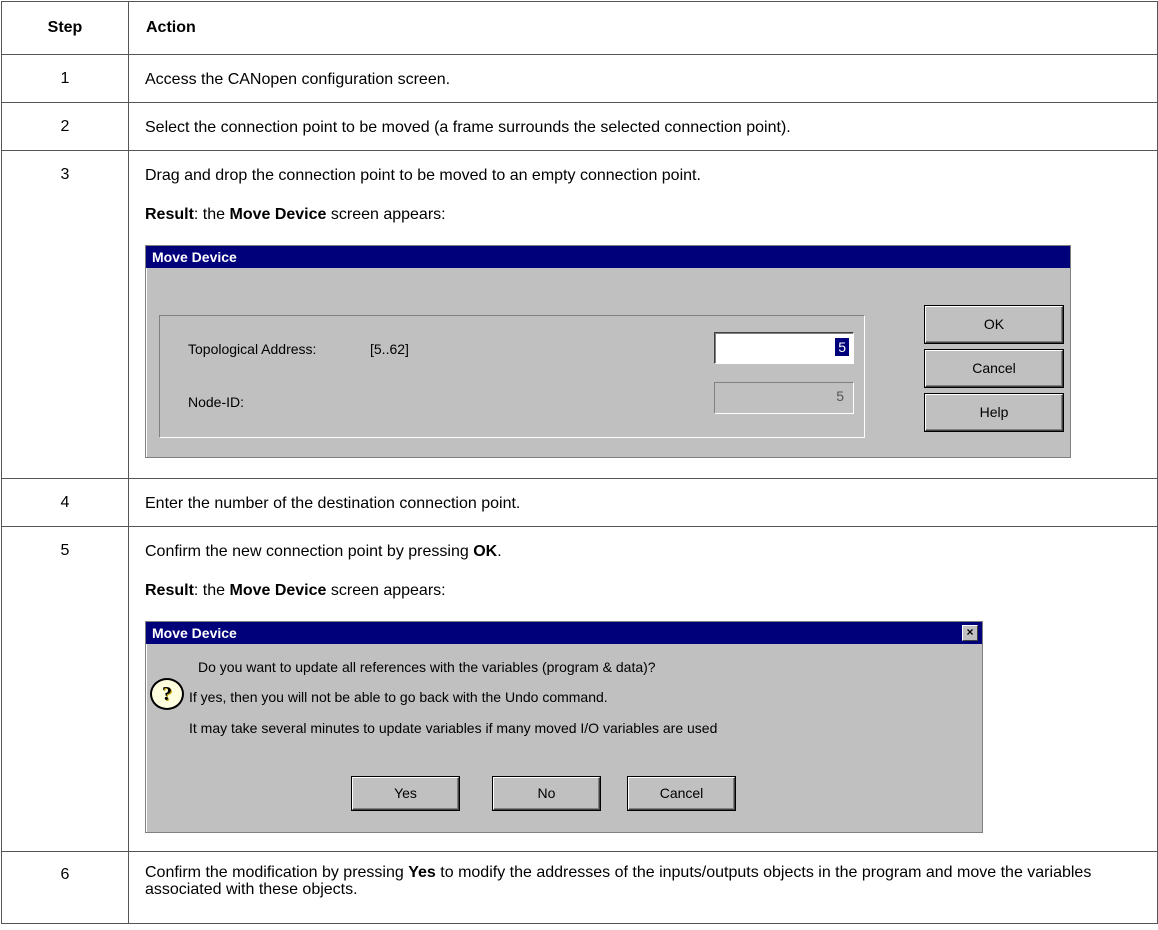  What do you see at coordinates (216, 402) in the screenshot?
I see `node-id-label: Node-ID:` at bounding box center [216, 402].